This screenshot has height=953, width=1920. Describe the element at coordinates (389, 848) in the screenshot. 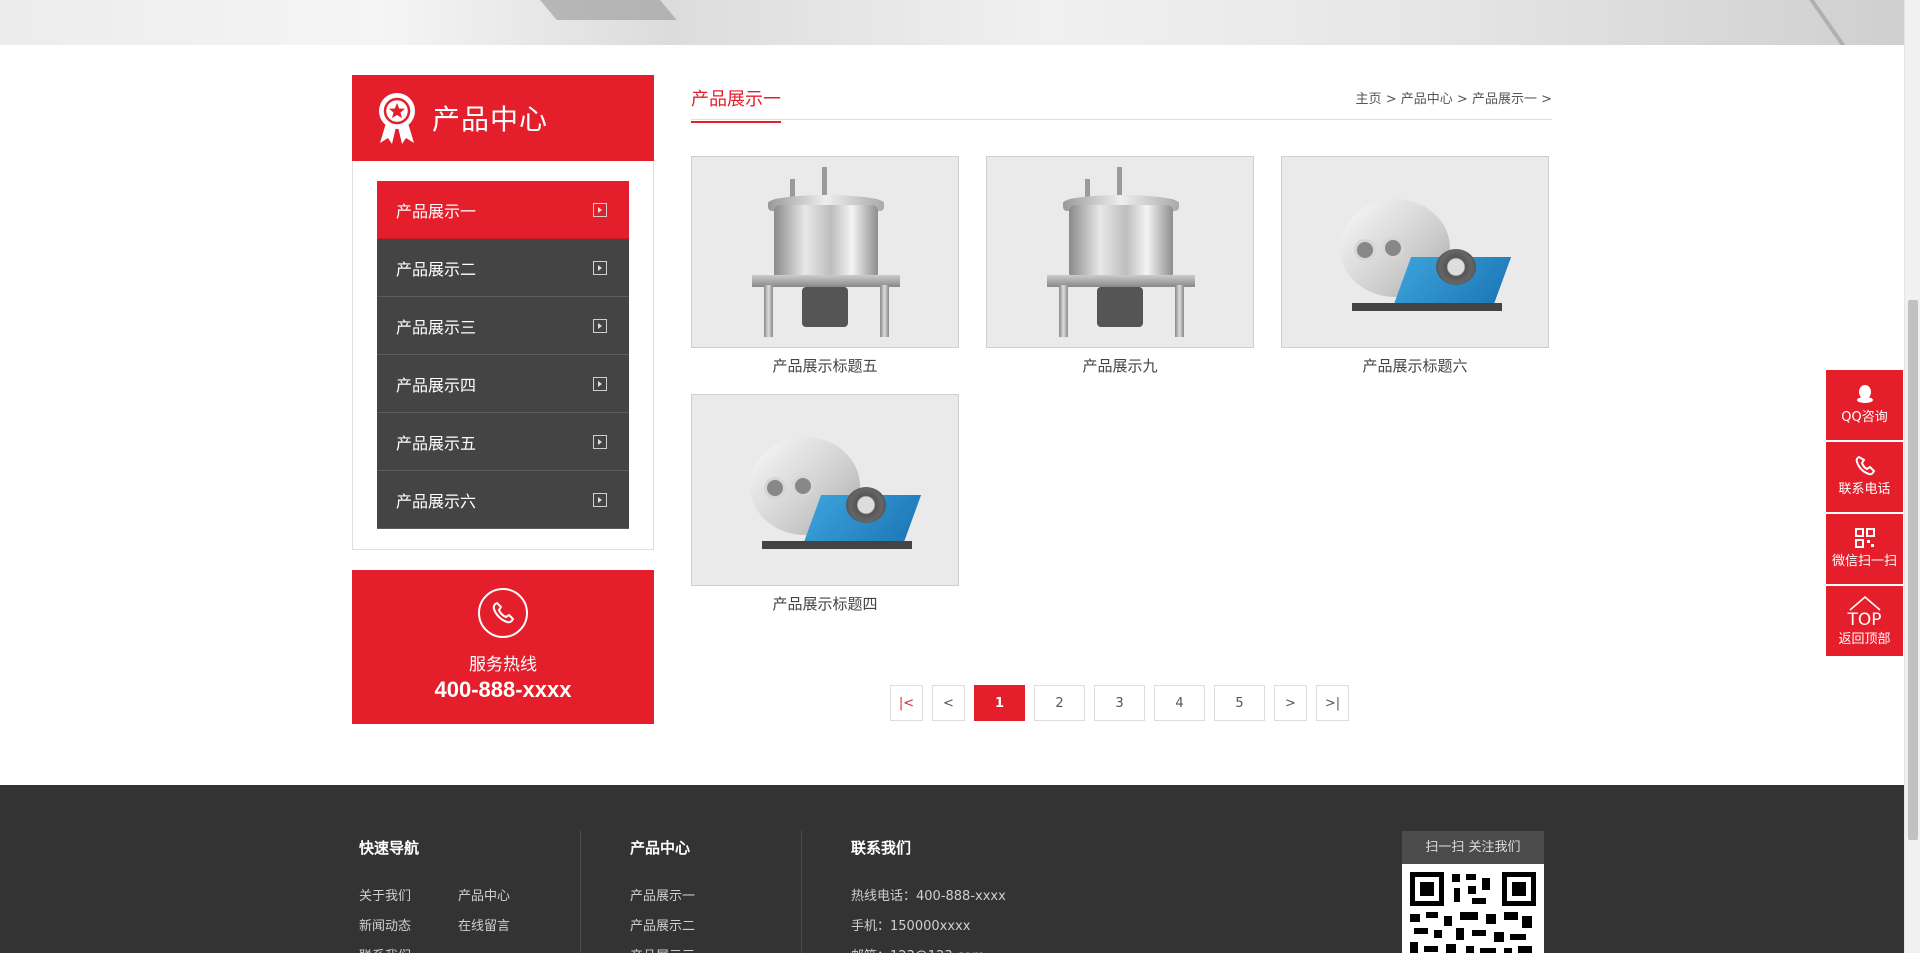

I see `footer-heading: 快速导航` at that location.